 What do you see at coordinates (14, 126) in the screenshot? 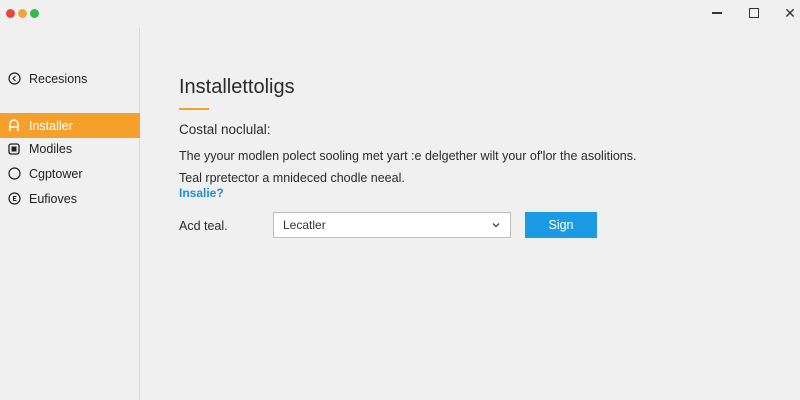
I see `installer-icon` at bounding box center [14, 126].